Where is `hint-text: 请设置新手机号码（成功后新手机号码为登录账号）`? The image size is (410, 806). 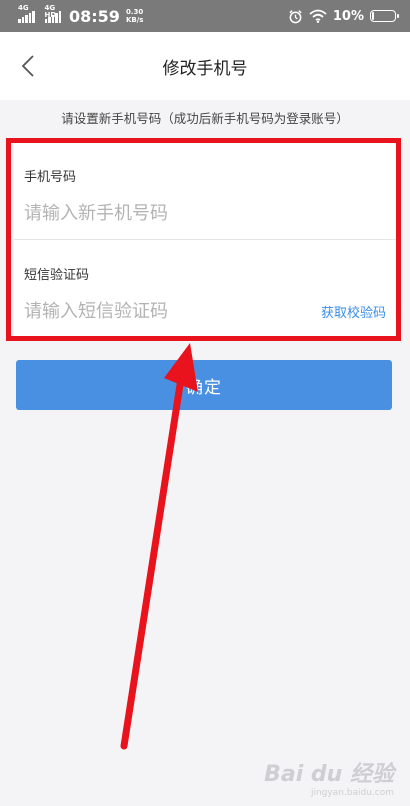
hint-text: 请设置新手机号码（成功后新手机号码为登录账号） is located at coordinates (205, 118).